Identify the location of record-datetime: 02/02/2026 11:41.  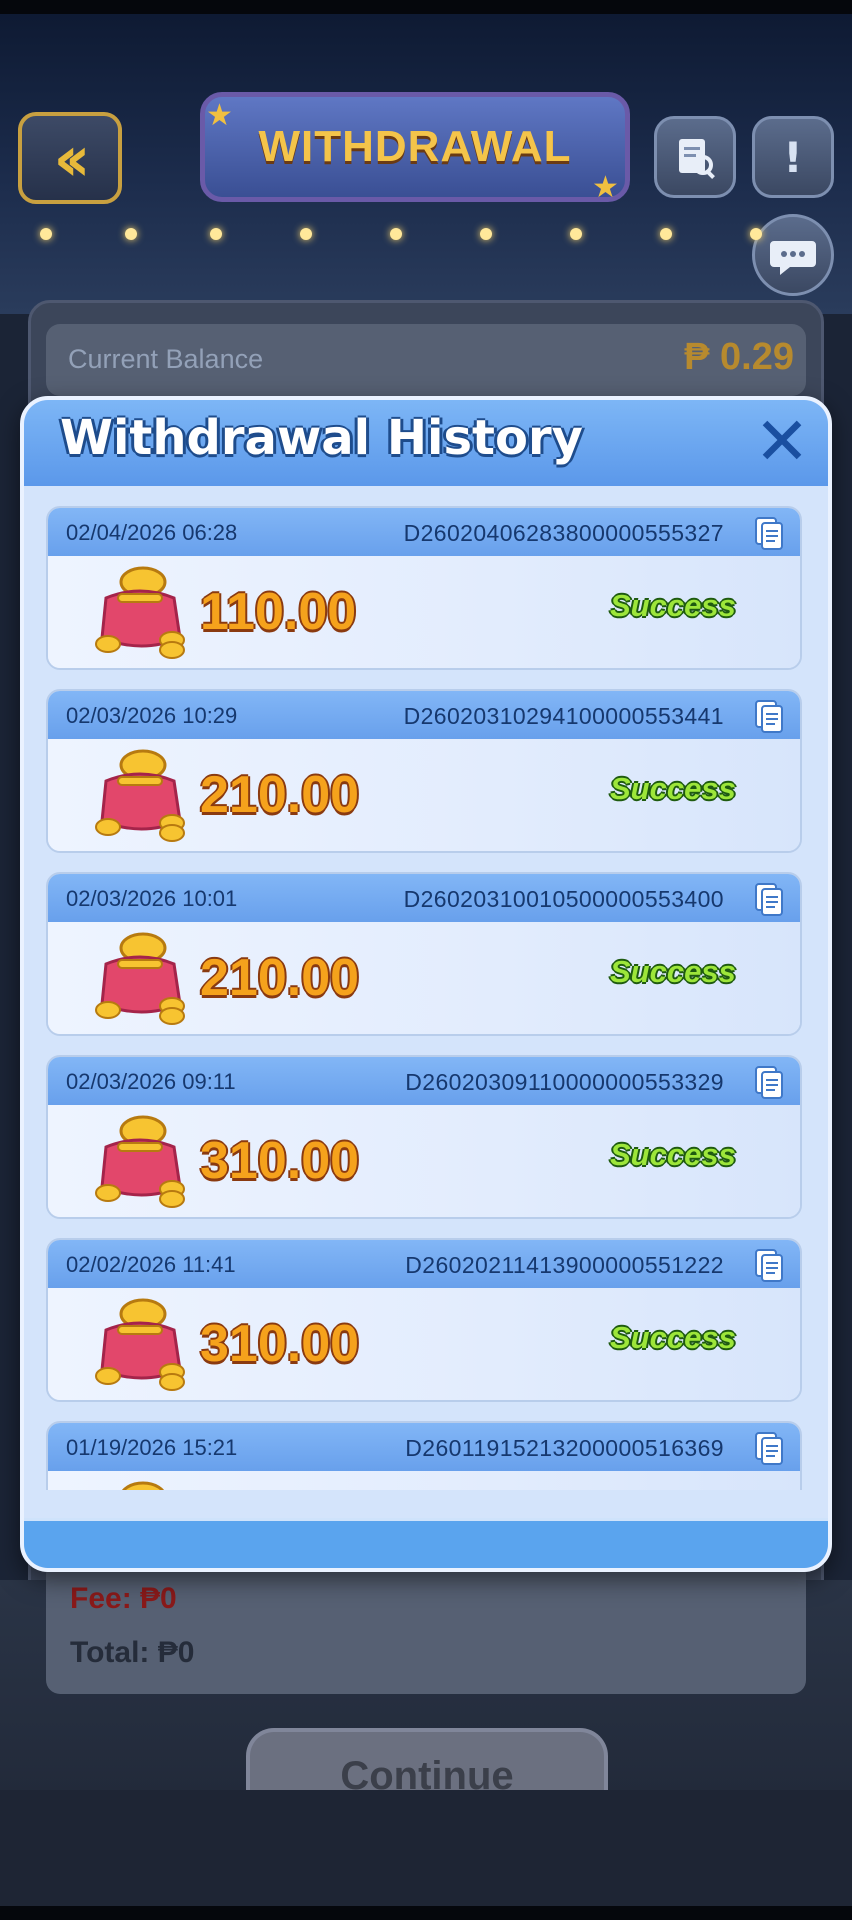
(151, 1264).